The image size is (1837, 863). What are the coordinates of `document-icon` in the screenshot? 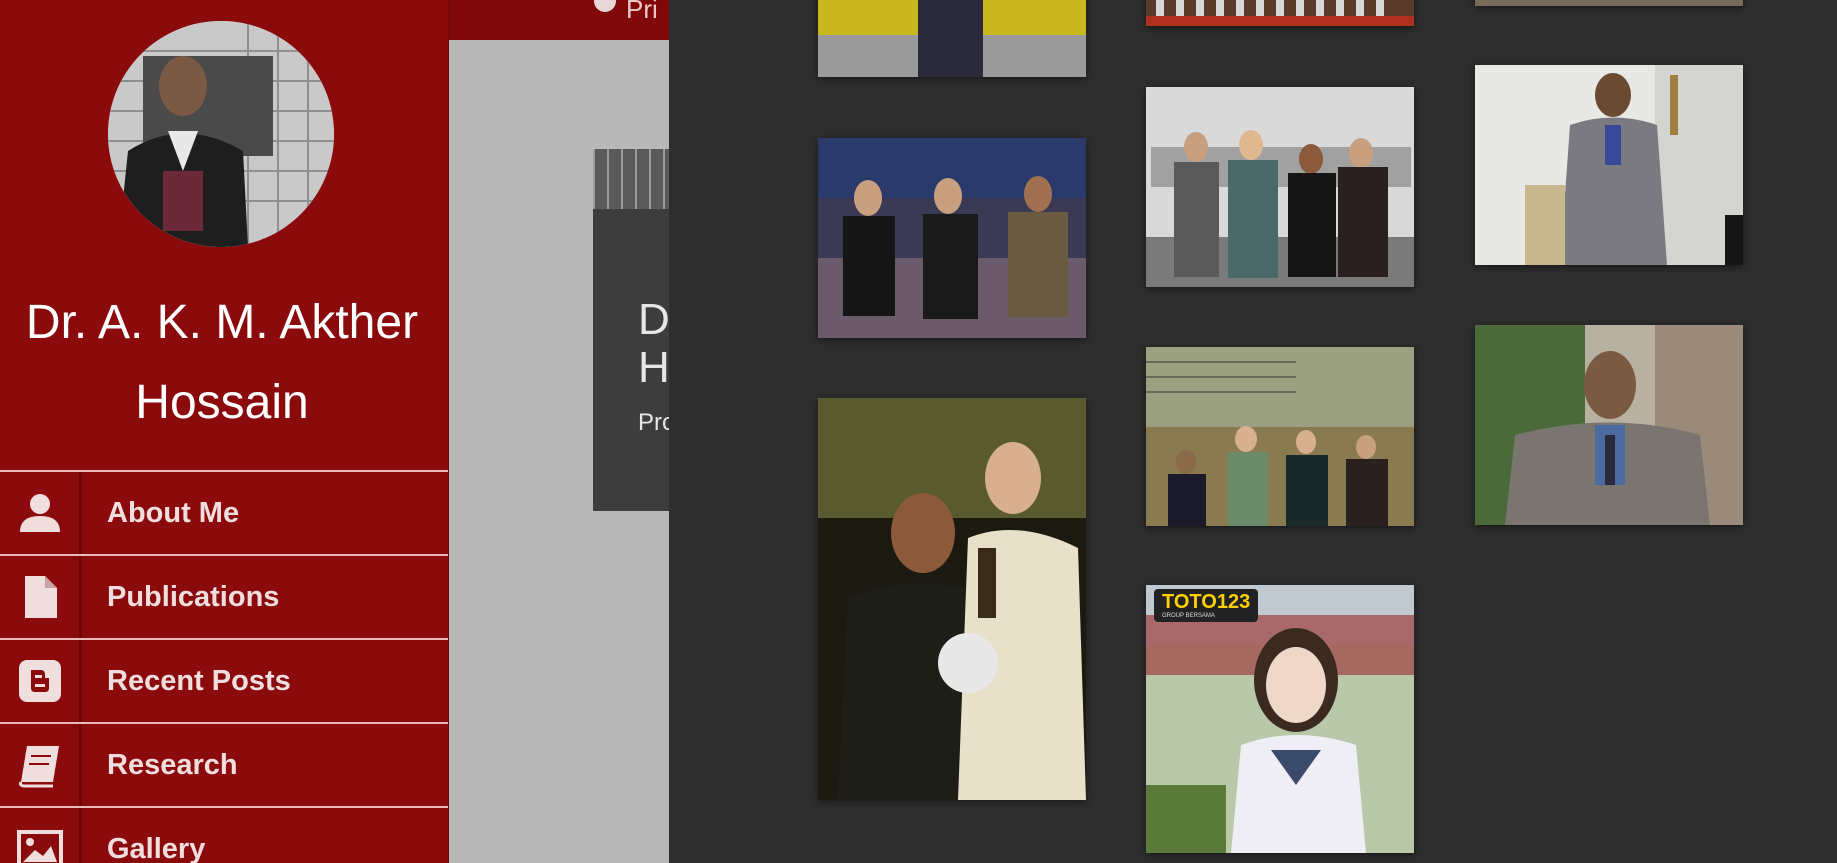 It's located at (41, 597).